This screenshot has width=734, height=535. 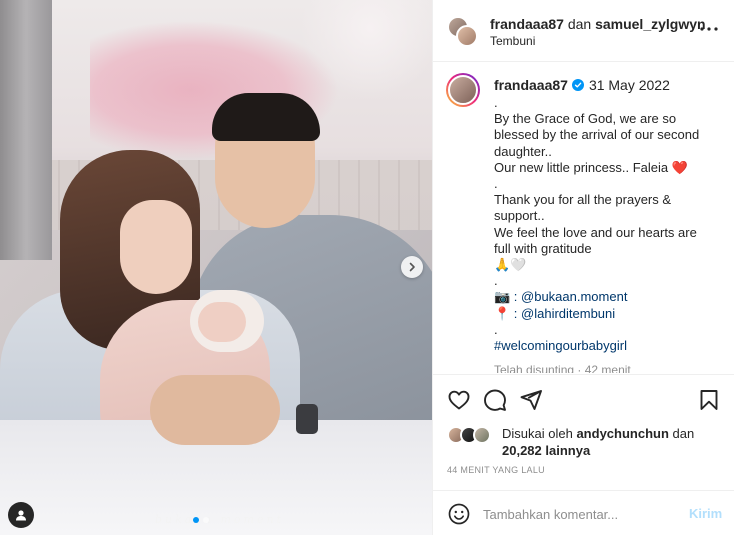 I want to click on caption-line: full with gratitude, so click(x=543, y=248).